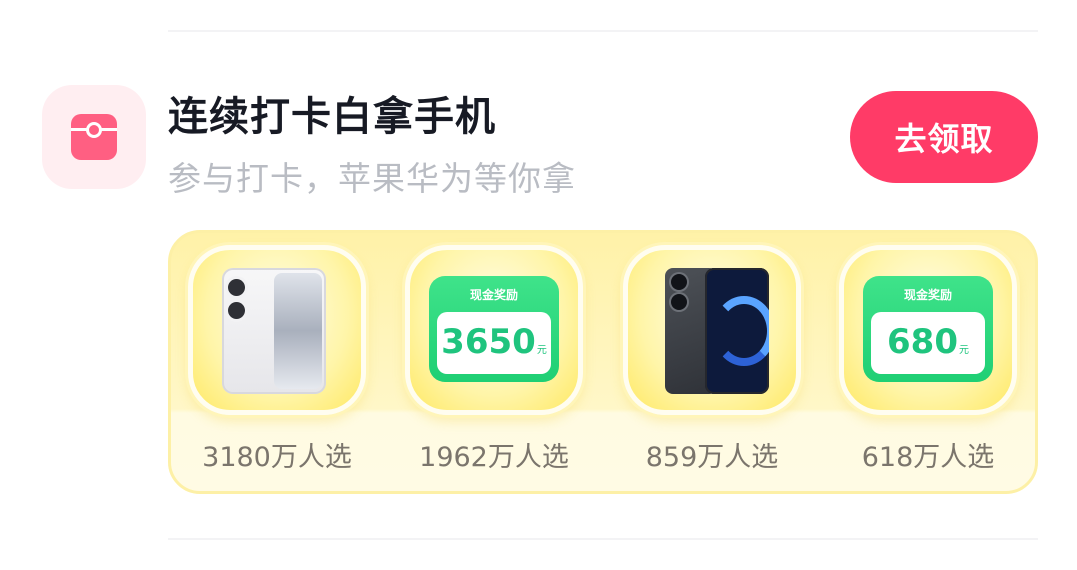 This screenshot has width=1077, height=570. Describe the element at coordinates (717, 331) in the screenshot. I see `dark-phone-image` at that location.